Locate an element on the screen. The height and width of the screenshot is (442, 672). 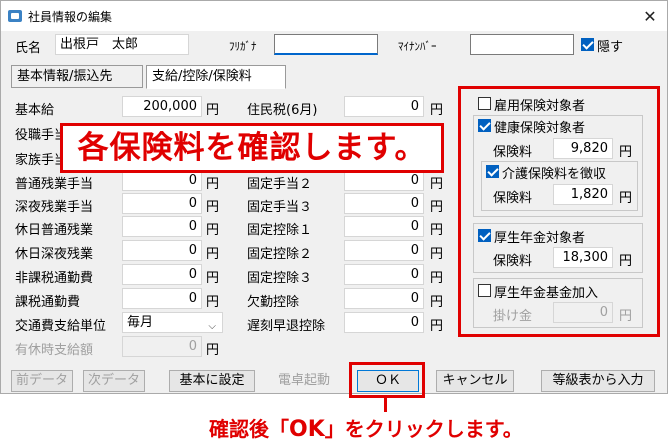
title-bar: 社員情報の編集 ✕ is located at coordinates (334, 16).